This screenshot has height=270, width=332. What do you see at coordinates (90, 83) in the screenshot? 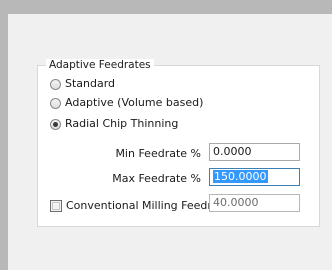
I see `radio-standard-label: Standard` at bounding box center [90, 83].